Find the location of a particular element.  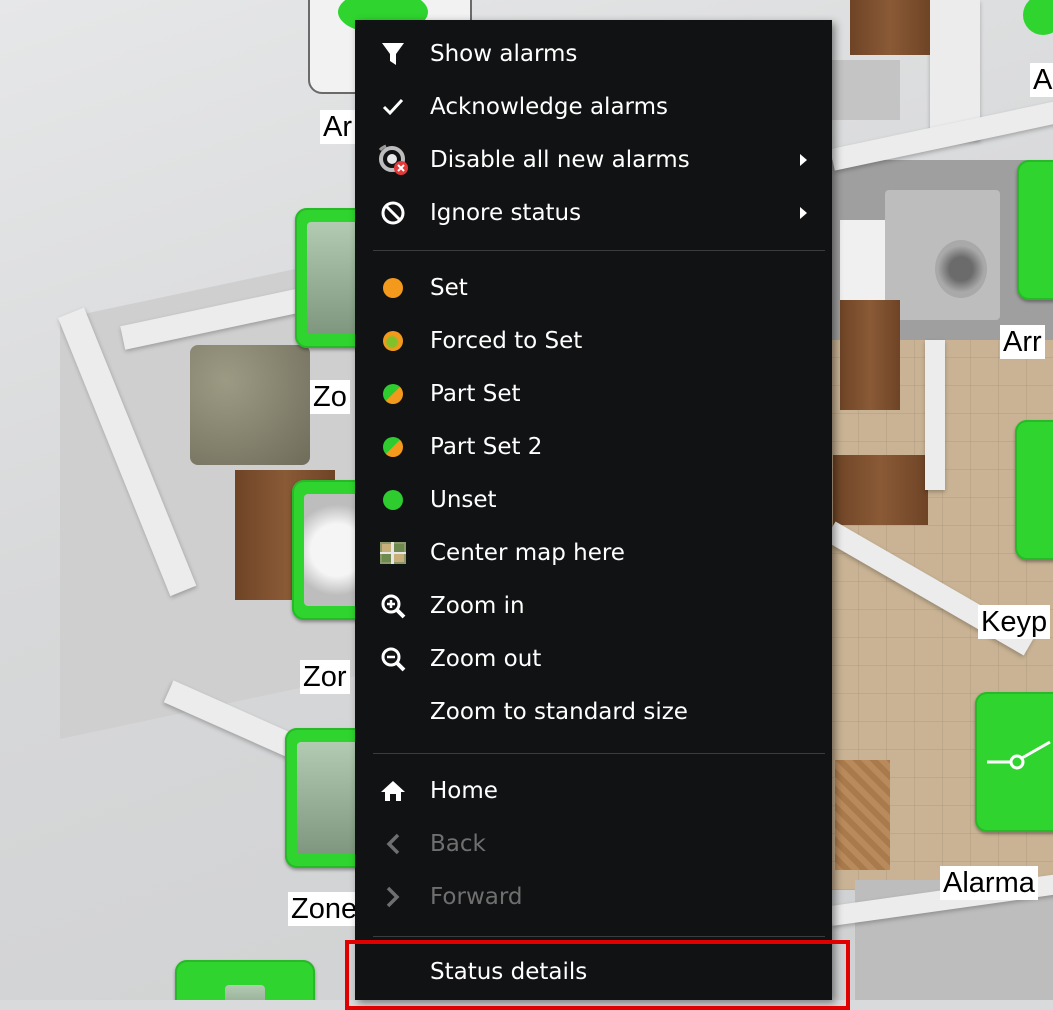

menu-item-forward: Forward is located at coordinates (593, 896).